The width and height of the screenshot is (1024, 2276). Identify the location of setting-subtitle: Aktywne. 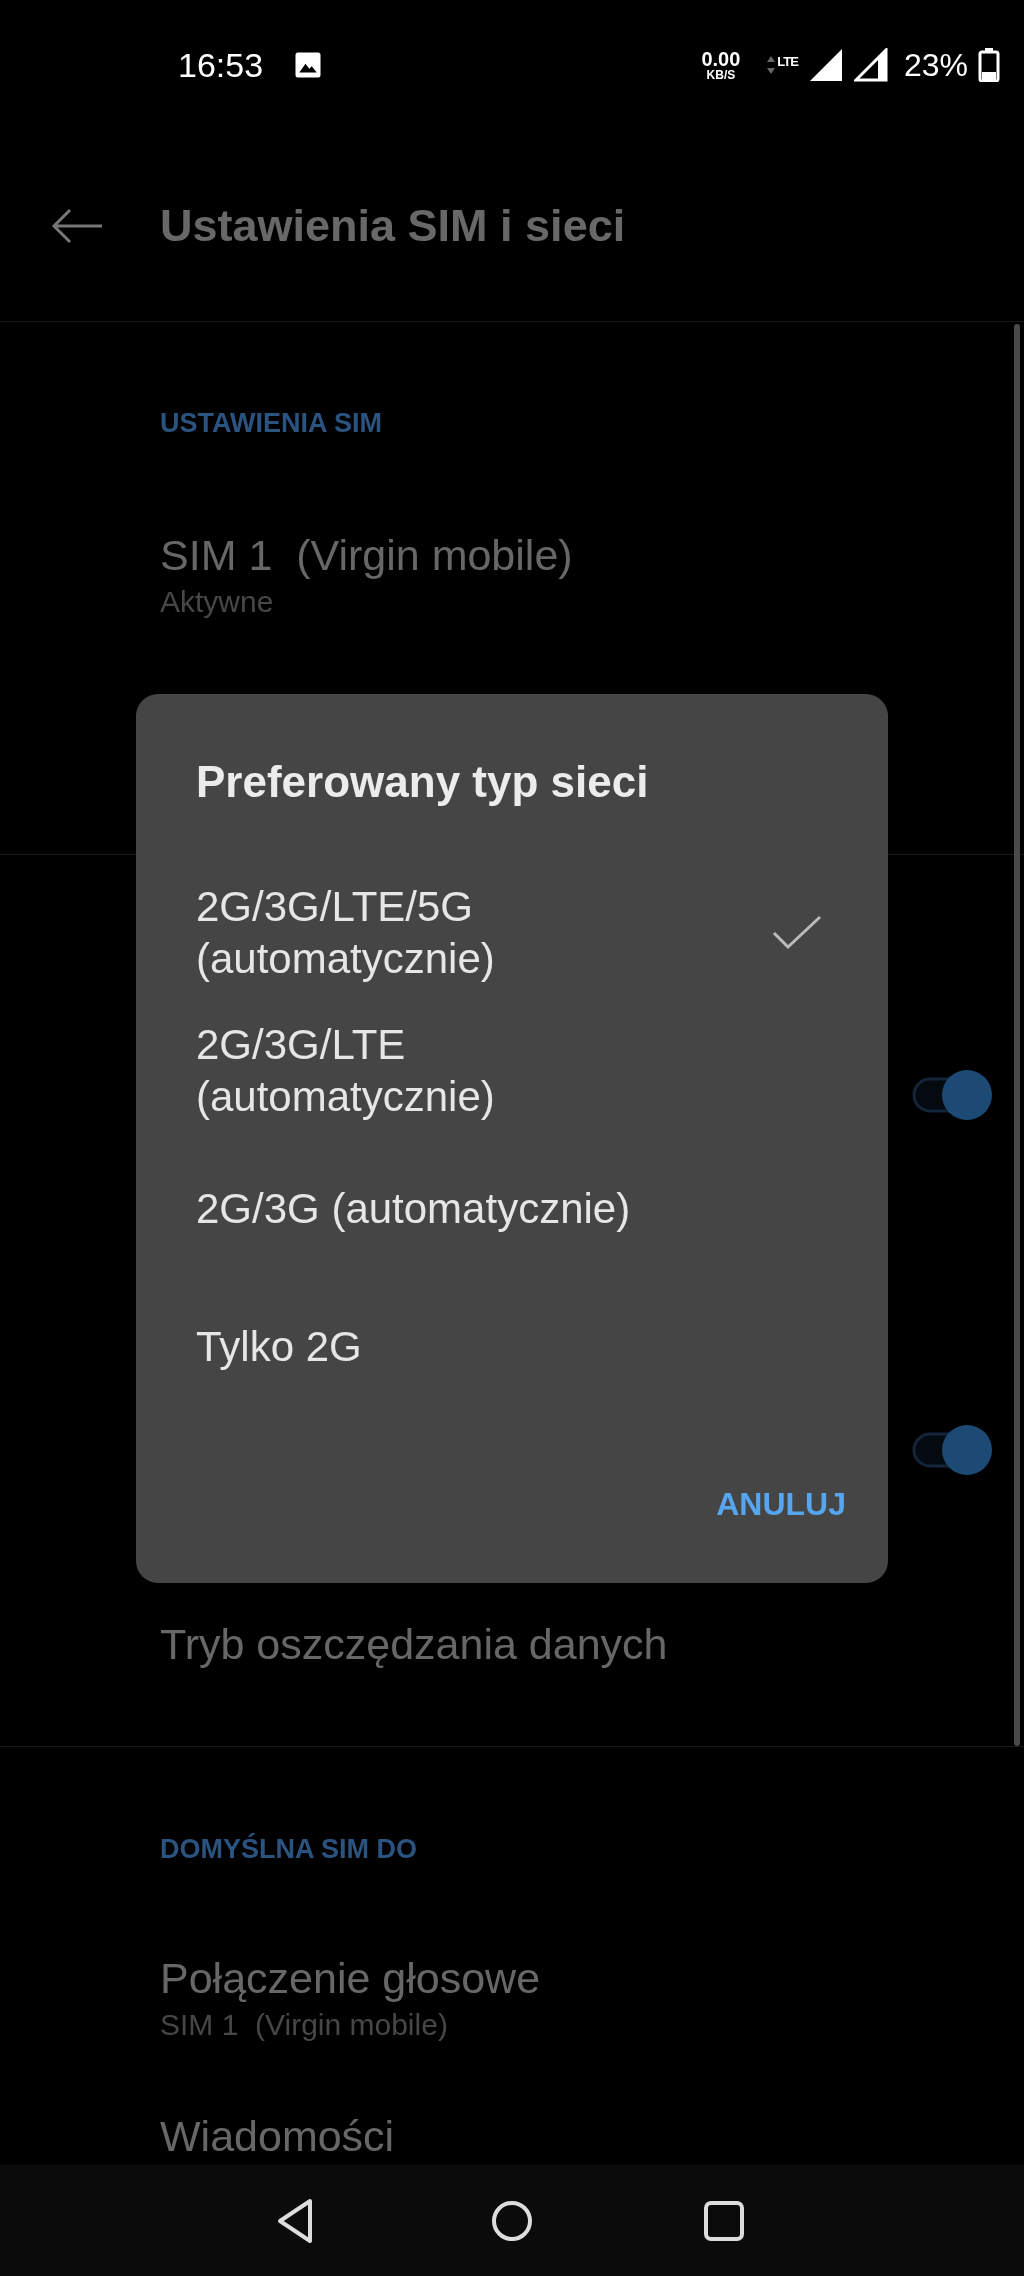
(217, 602).